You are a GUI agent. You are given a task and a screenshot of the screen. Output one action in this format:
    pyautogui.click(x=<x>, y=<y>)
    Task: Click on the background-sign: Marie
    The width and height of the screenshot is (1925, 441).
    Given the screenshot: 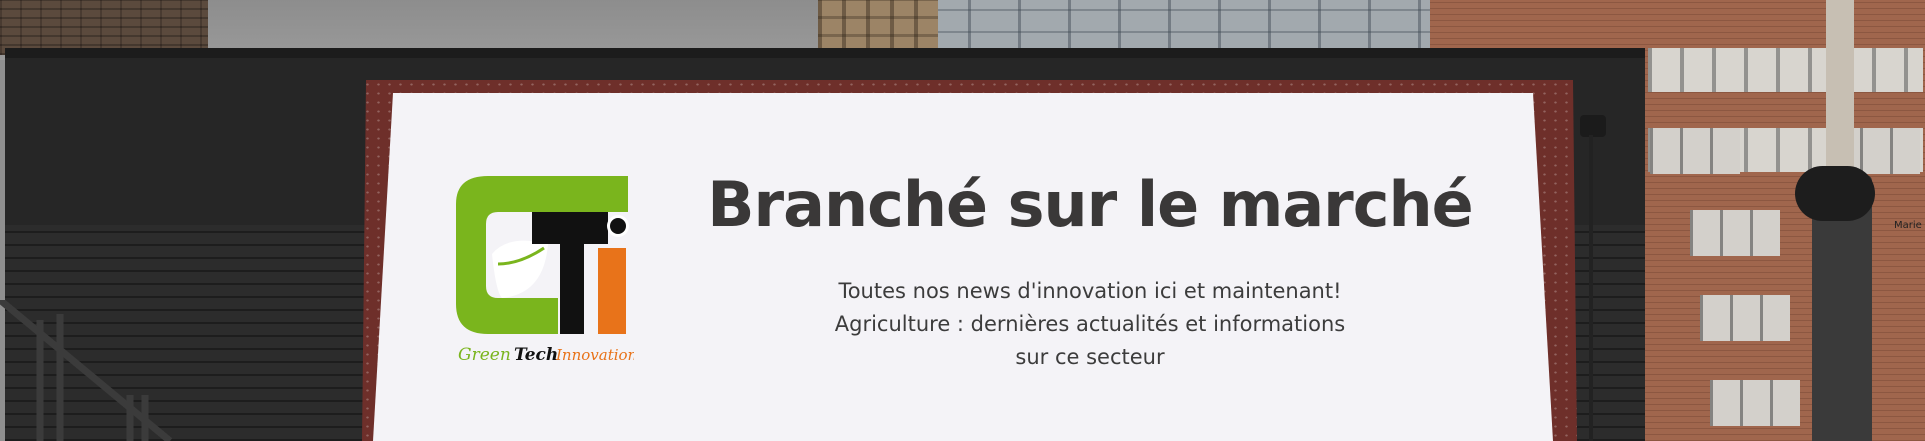 What is the action you would take?
    pyautogui.click(x=1908, y=225)
    